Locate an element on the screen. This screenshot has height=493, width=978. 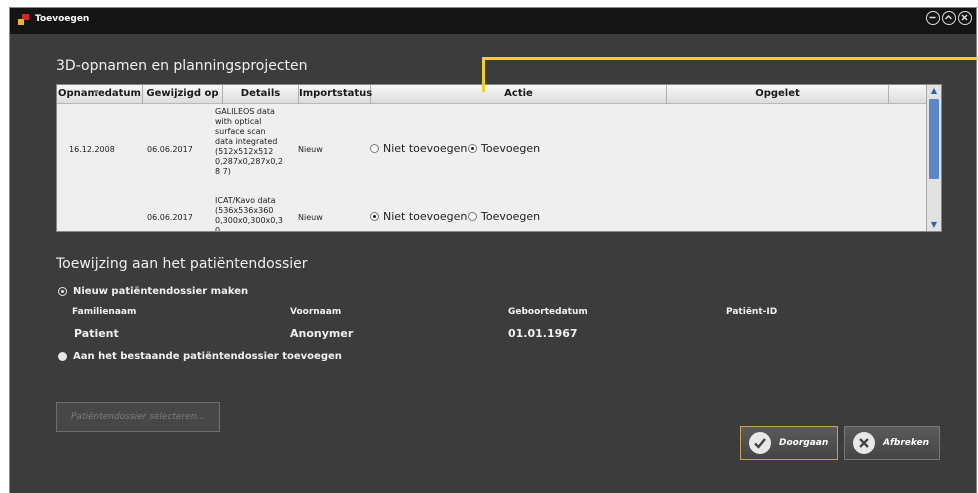
value-geboortedatum: 01.01.1967 is located at coordinates (543, 333).